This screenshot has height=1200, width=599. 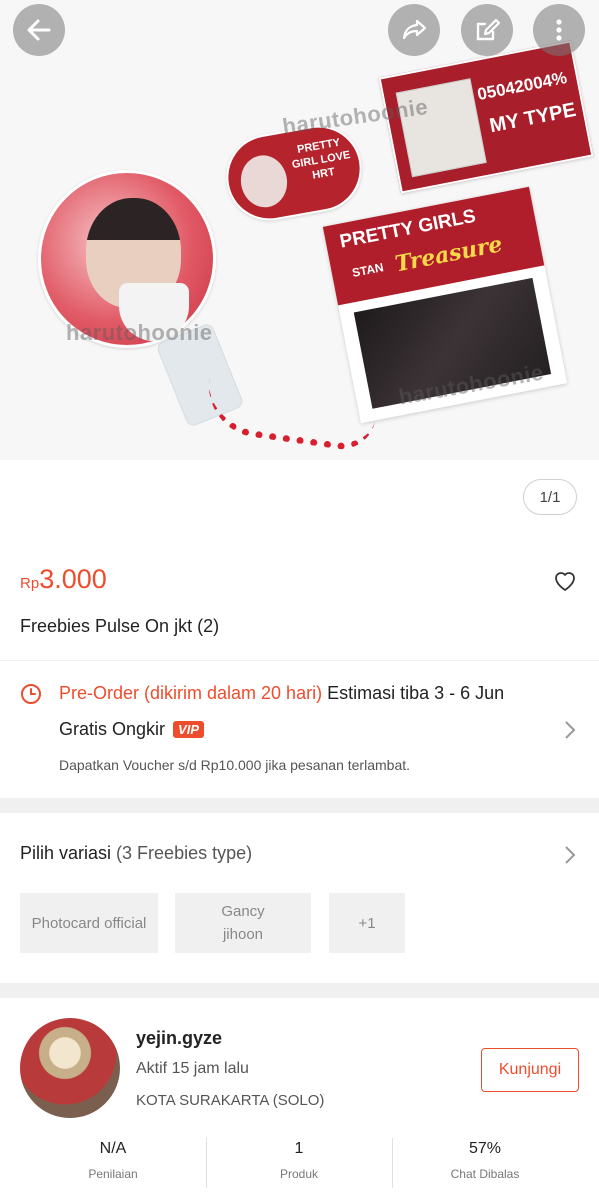 I want to click on shop-name: yejin.gyze, so click(x=179, y=1038).